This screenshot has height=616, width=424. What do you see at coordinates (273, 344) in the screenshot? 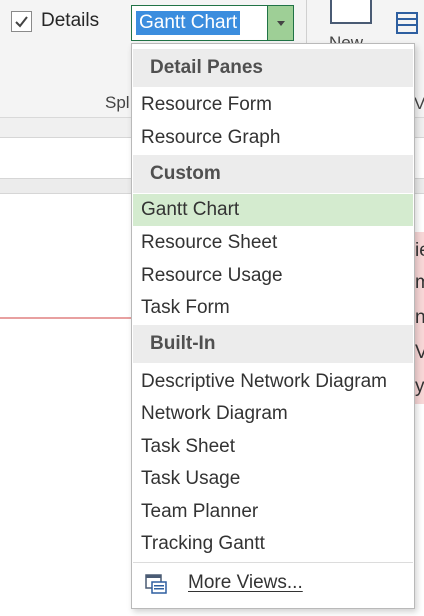
I see `group-header-built-in: Built-In` at bounding box center [273, 344].